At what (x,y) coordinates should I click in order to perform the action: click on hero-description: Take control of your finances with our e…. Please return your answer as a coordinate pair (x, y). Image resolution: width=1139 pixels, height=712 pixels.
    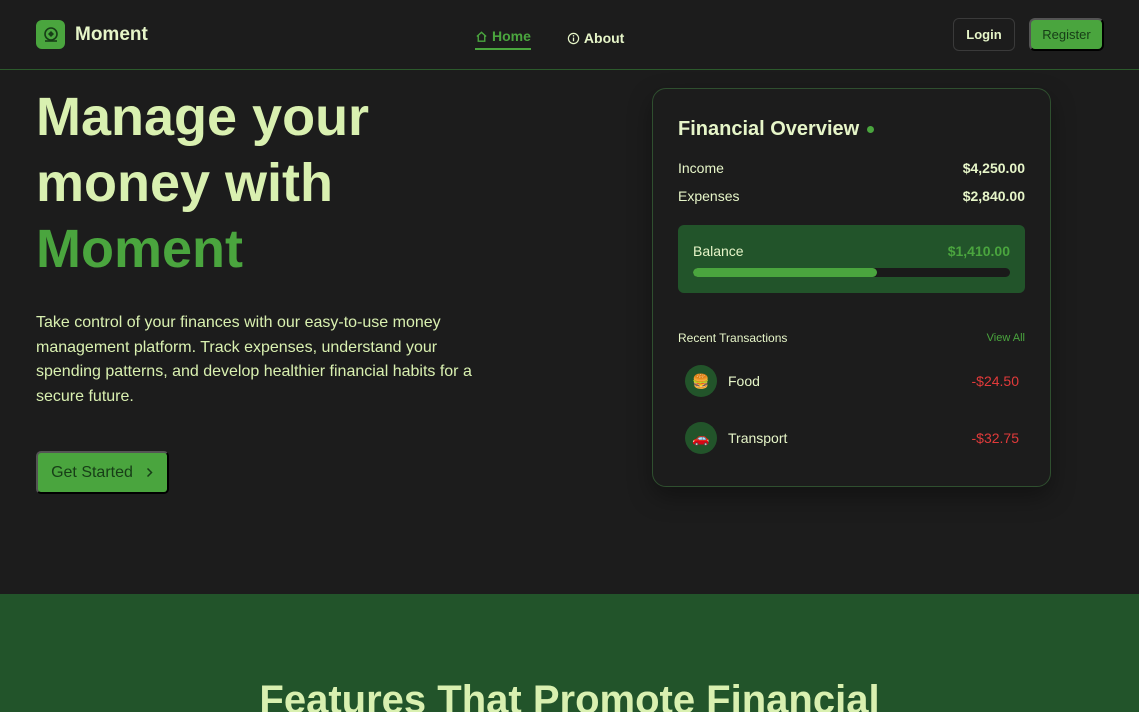
    Looking at the image, I should click on (254, 360).